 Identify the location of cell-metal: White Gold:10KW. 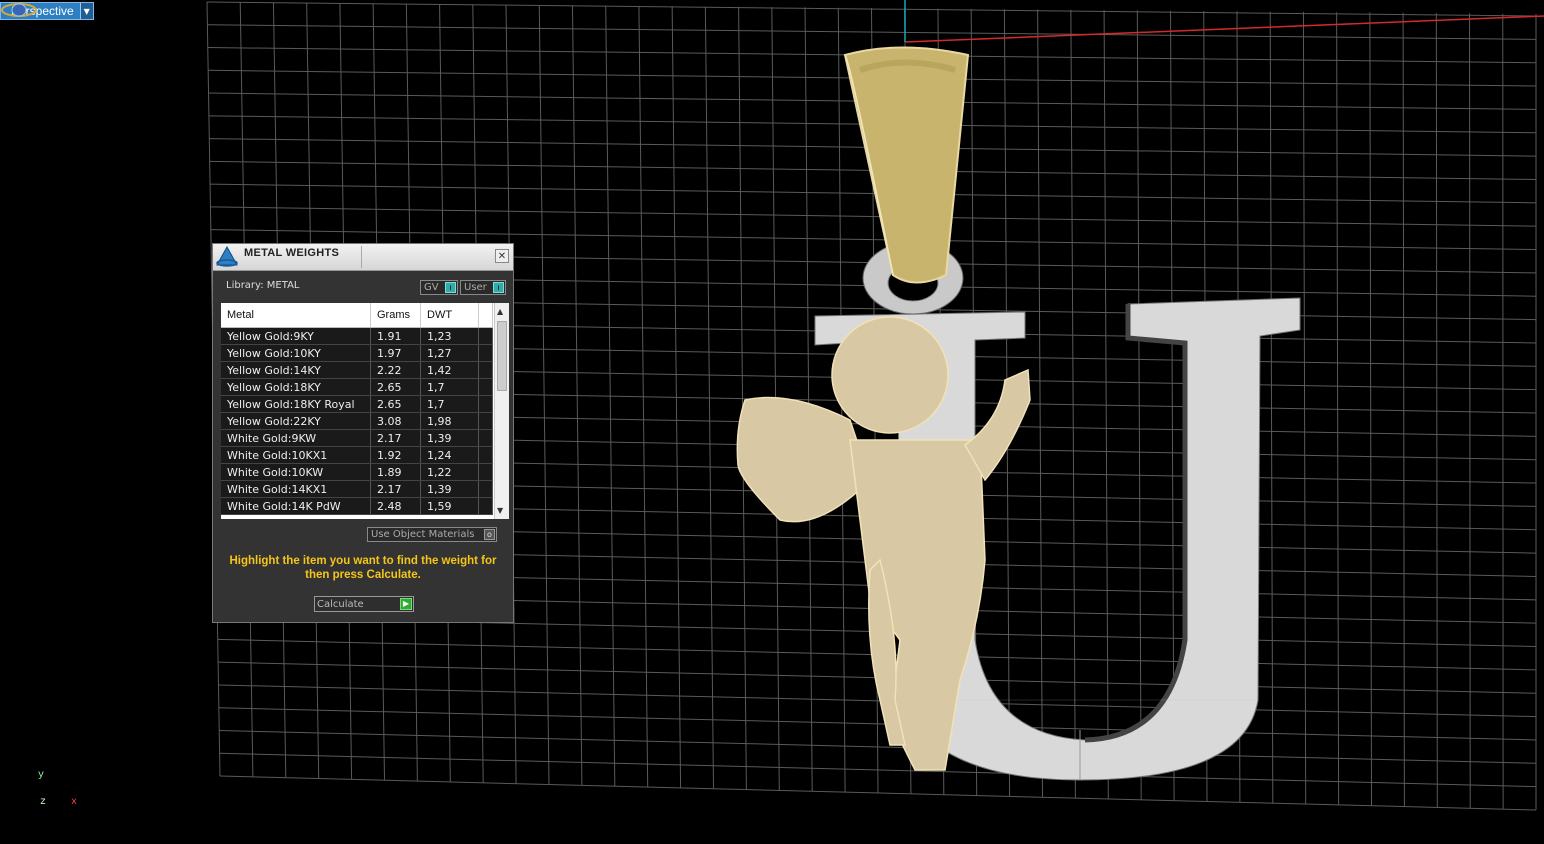
(296, 472).